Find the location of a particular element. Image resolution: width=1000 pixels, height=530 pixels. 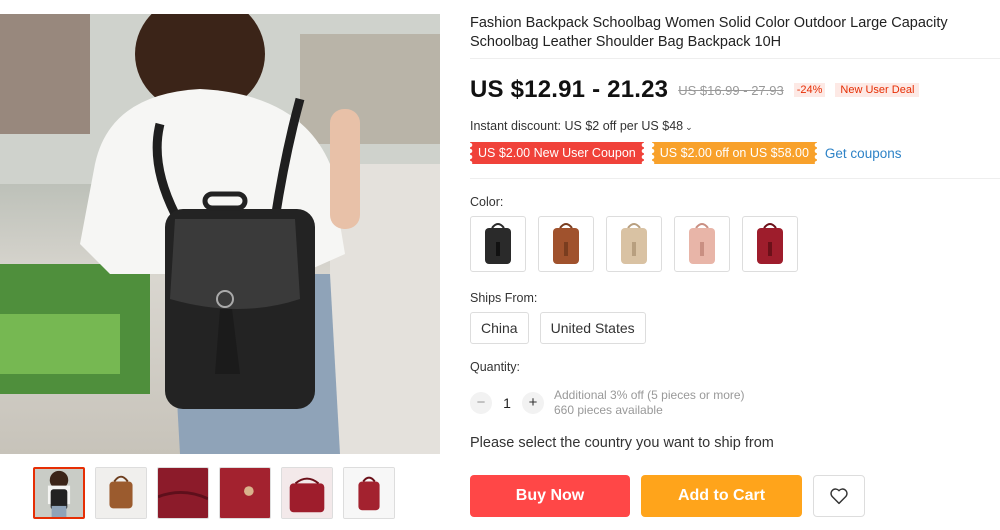

instant-discount: Instant discount: US $2 off per US $48 ⌄ is located at coordinates (581, 126).